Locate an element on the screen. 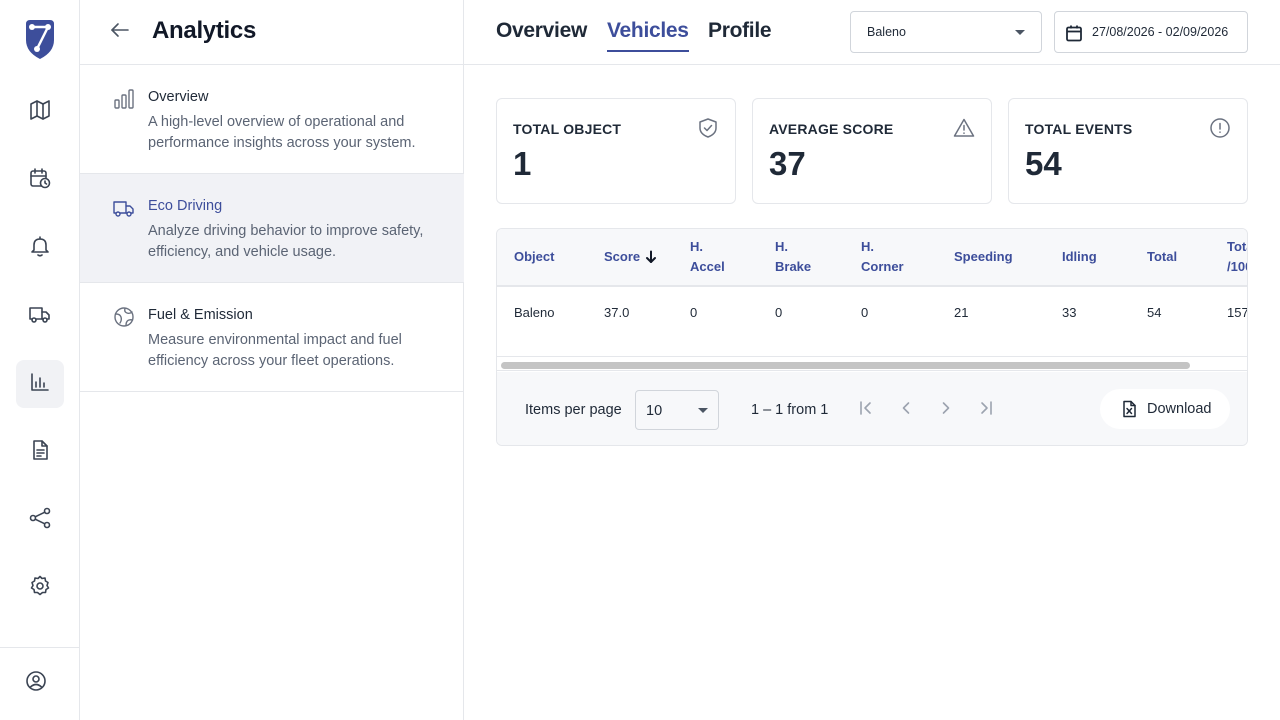 This screenshot has width=1280, height=720. bell-icon is located at coordinates (40, 248).